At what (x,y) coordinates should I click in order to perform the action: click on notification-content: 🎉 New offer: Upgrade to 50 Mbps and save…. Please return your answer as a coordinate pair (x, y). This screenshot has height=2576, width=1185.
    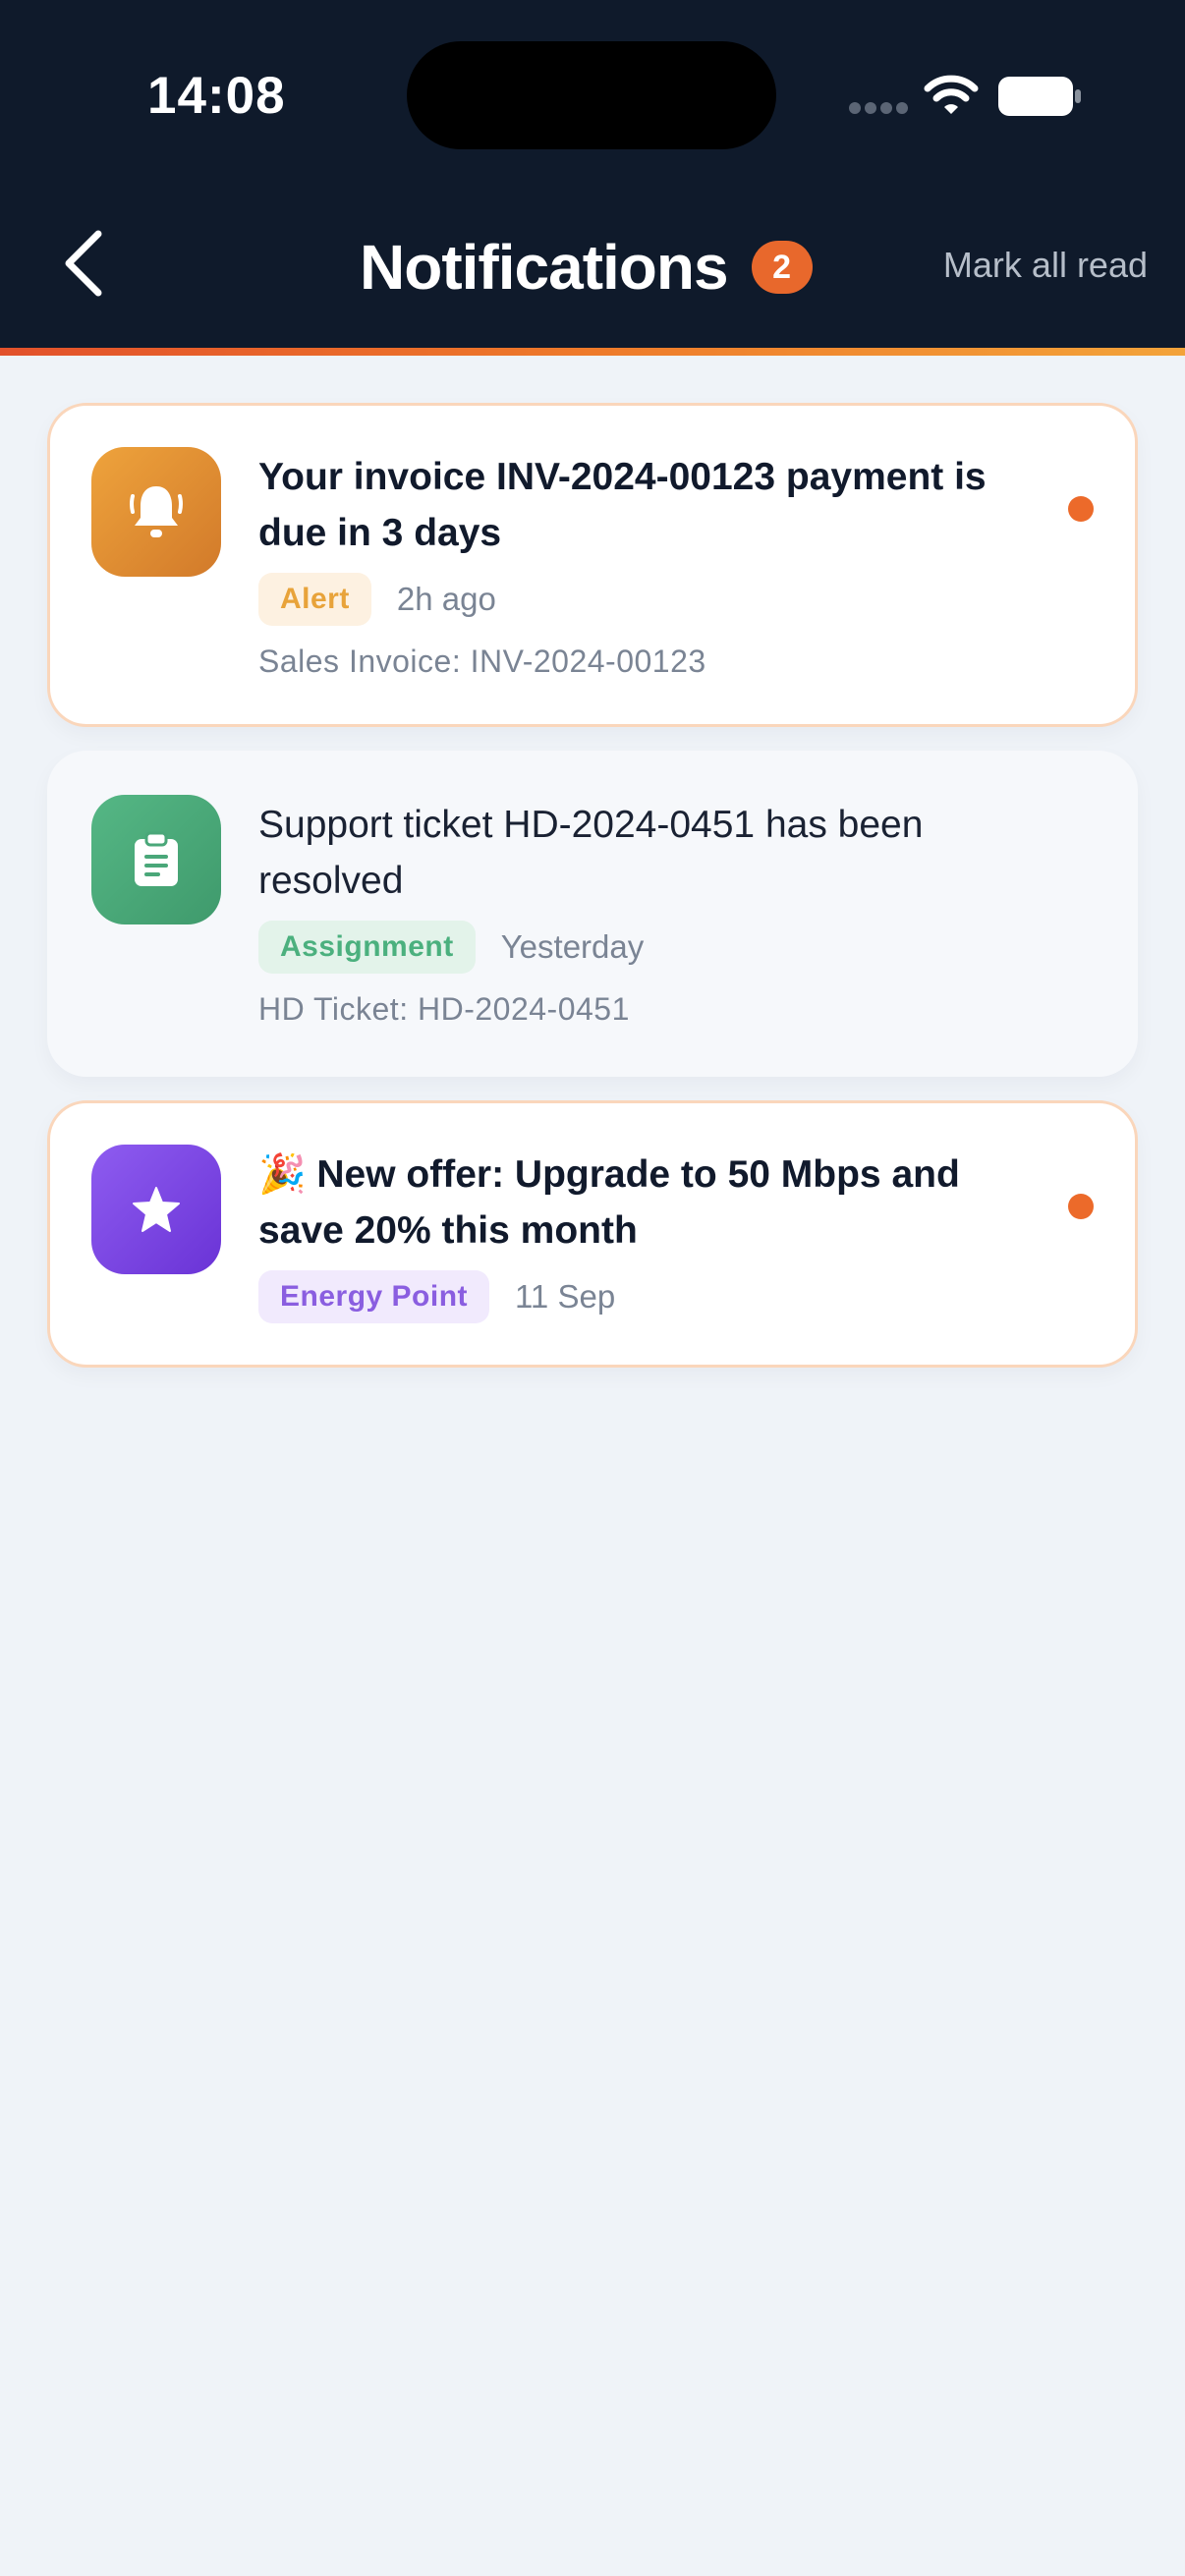
    Looking at the image, I should click on (651, 1235).